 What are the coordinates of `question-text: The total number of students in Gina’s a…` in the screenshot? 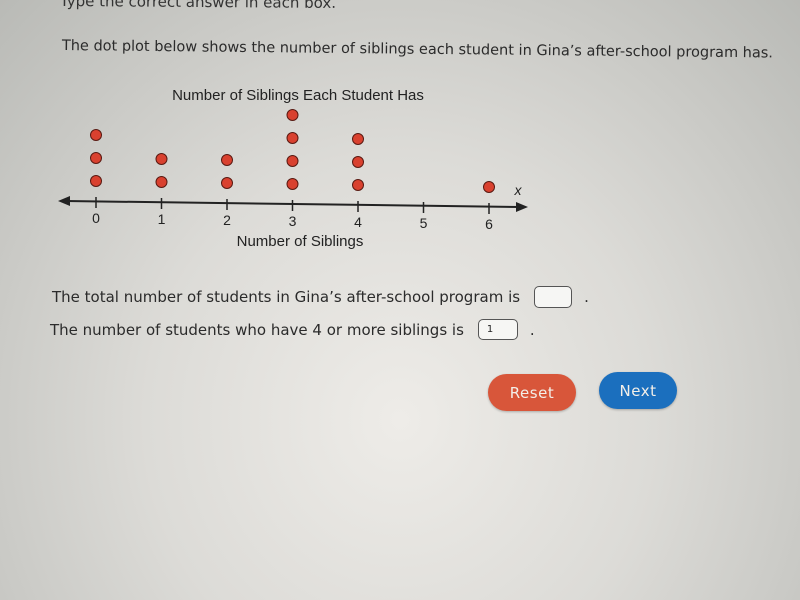 It's located at (286, 297).